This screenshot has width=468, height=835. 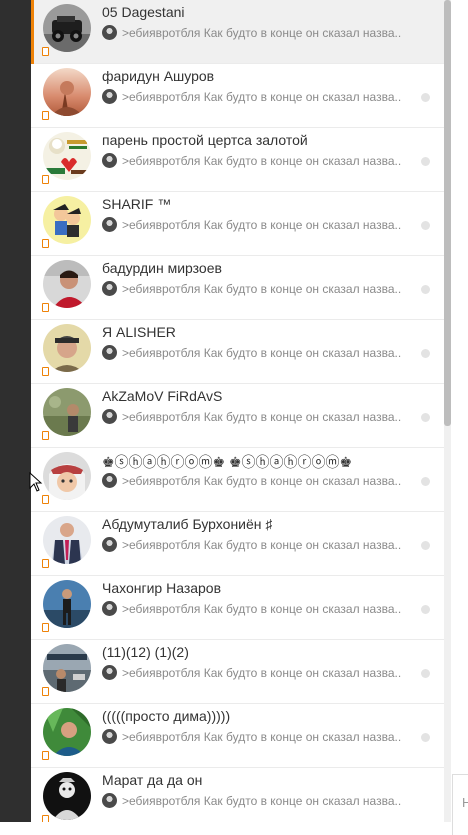 I want to click on input-placeholder-peek: Н, so click(x=465, y=802).